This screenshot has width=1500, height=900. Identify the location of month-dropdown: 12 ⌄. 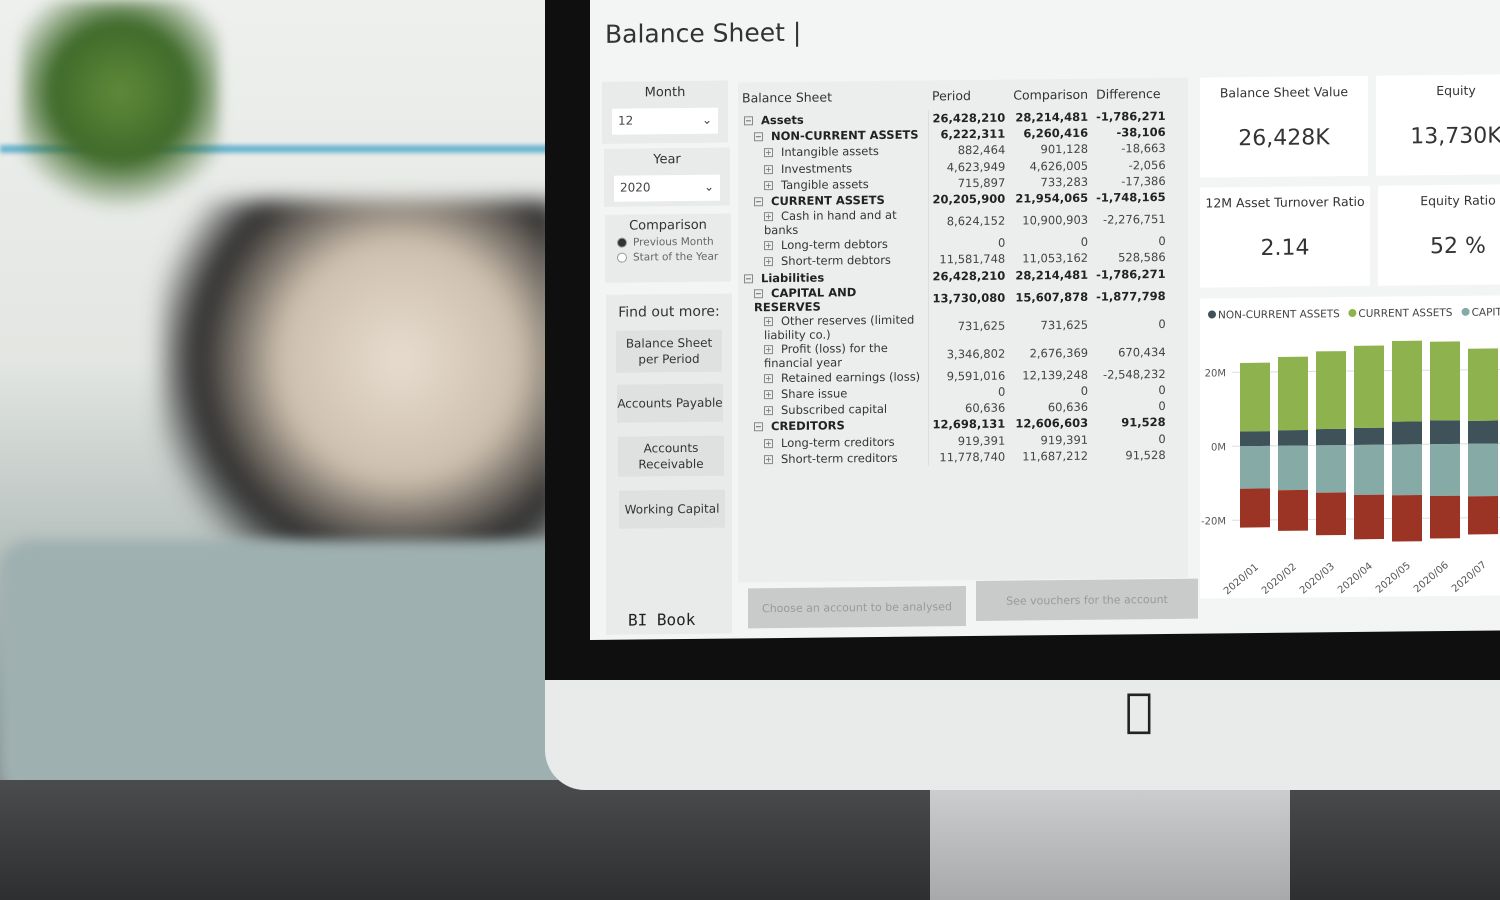
(665, 121).